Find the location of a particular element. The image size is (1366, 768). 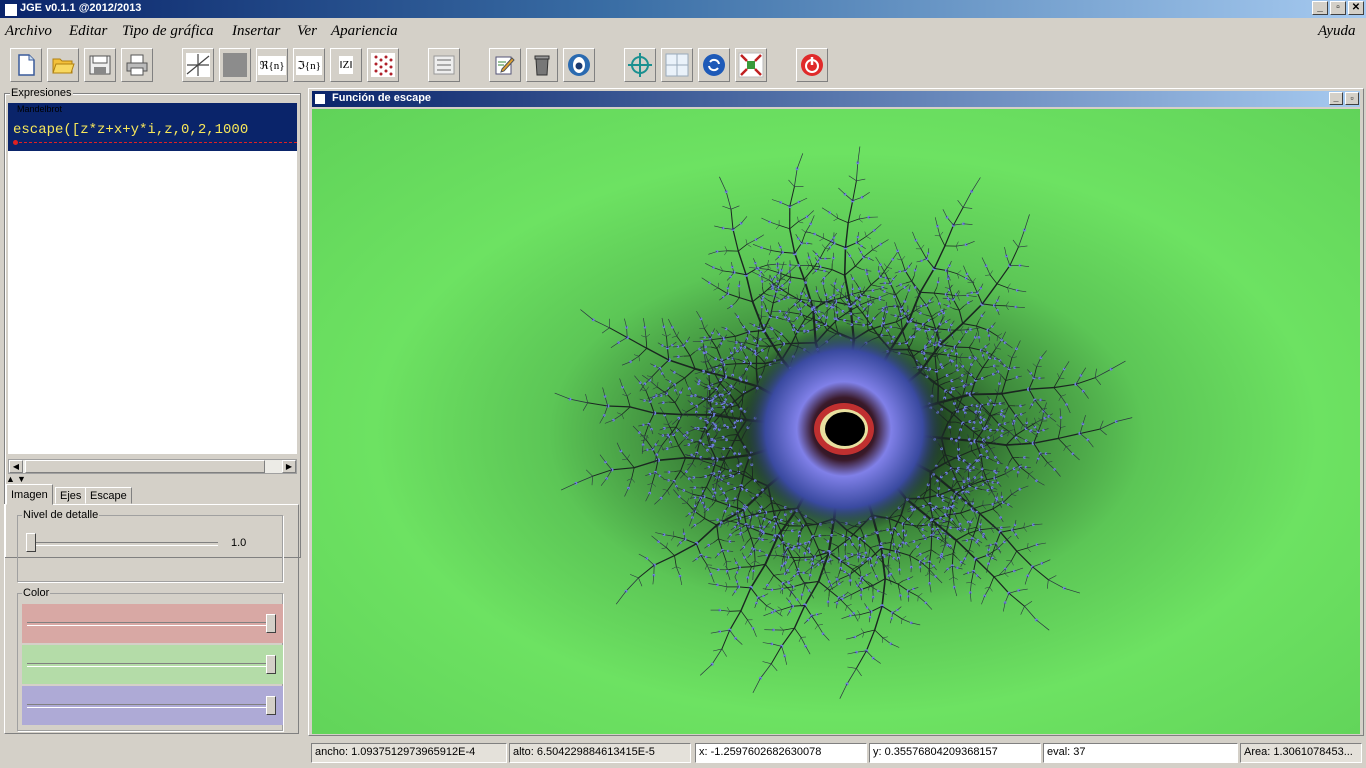

tab-ejes: Ejes is located at coordinates (71, 495).